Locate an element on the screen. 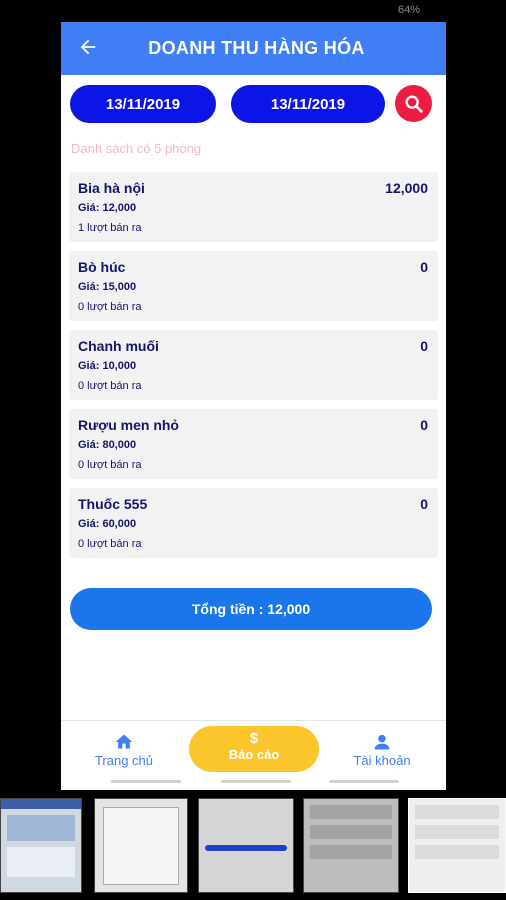 This screenshot has height=900, width=506. nav-account: Tài khoản is located at coordinates (382, 751).